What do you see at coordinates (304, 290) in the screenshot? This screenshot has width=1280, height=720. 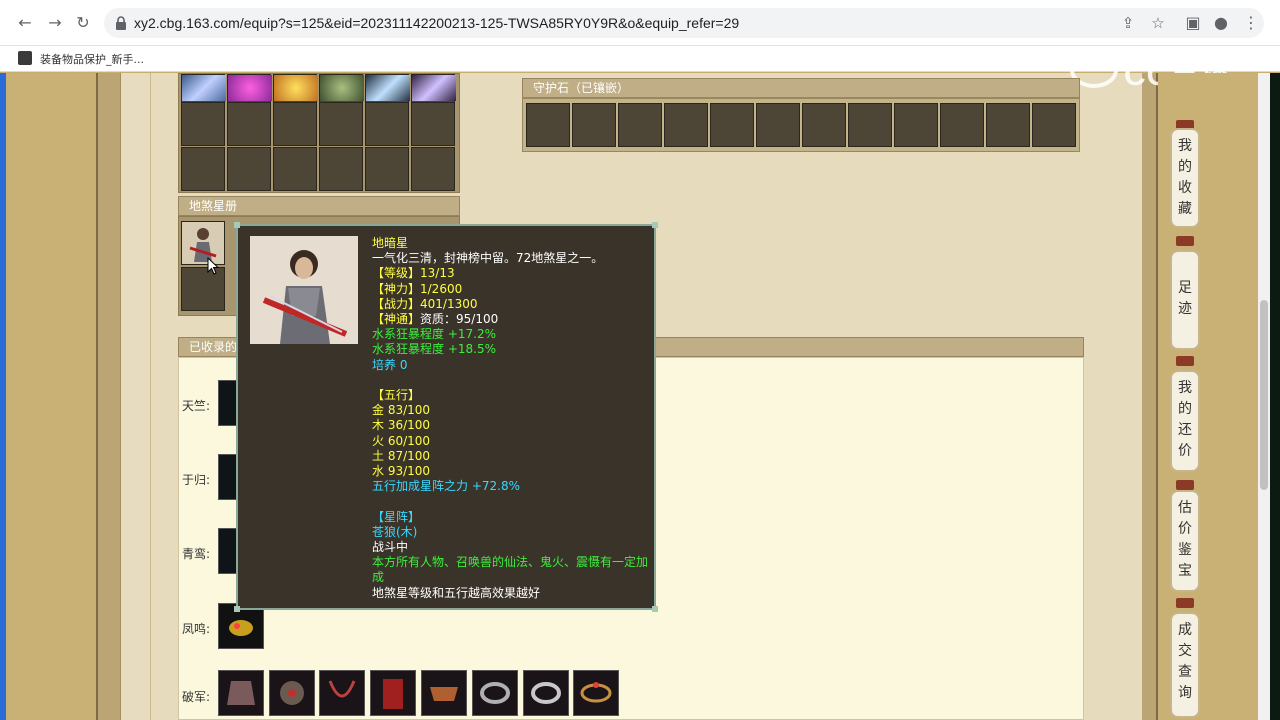 I see `star-portrait` at bounding box center [304, 290].